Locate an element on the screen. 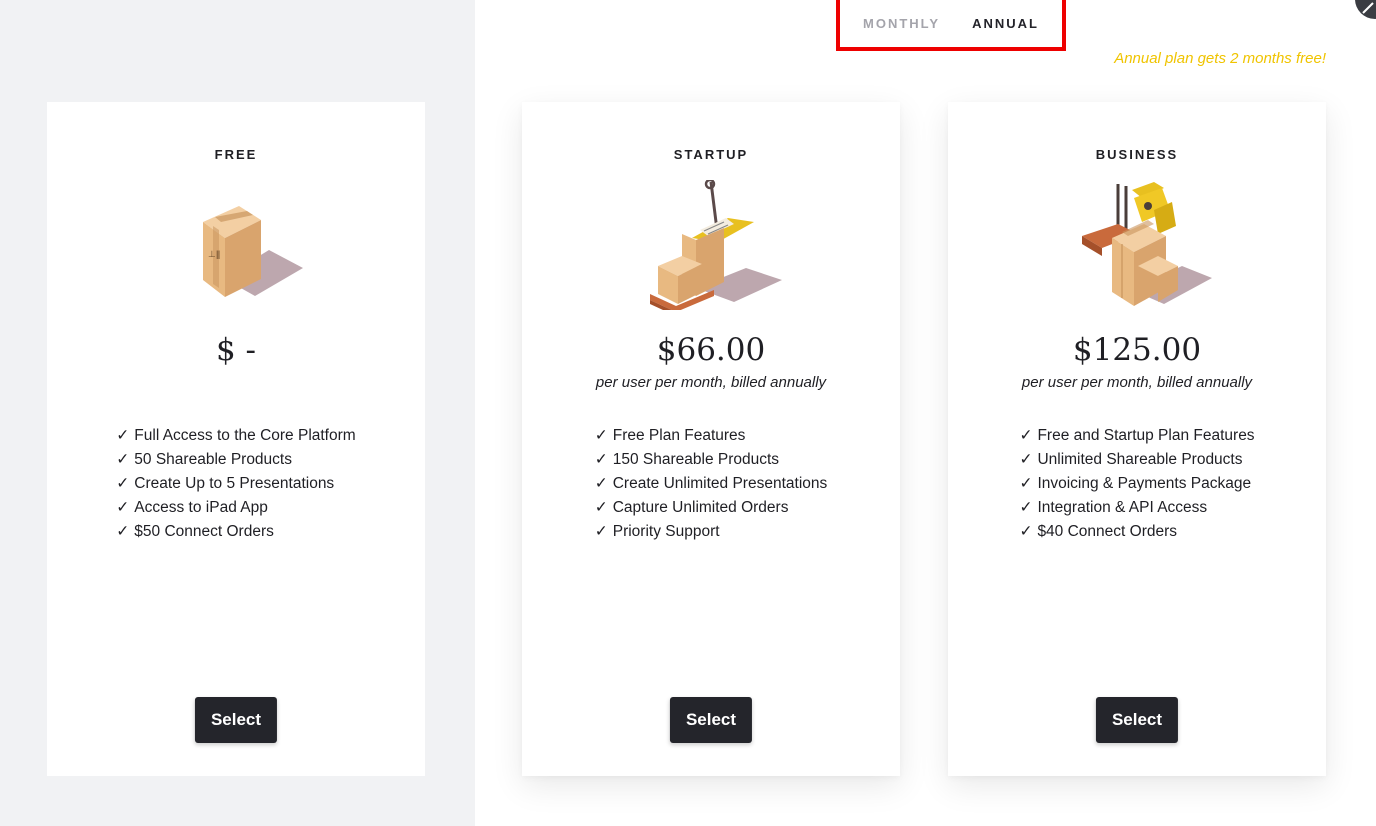 The width and height of the screenshot is (1376, 826). select-free-button: Select is located at coordinates (236, 720).